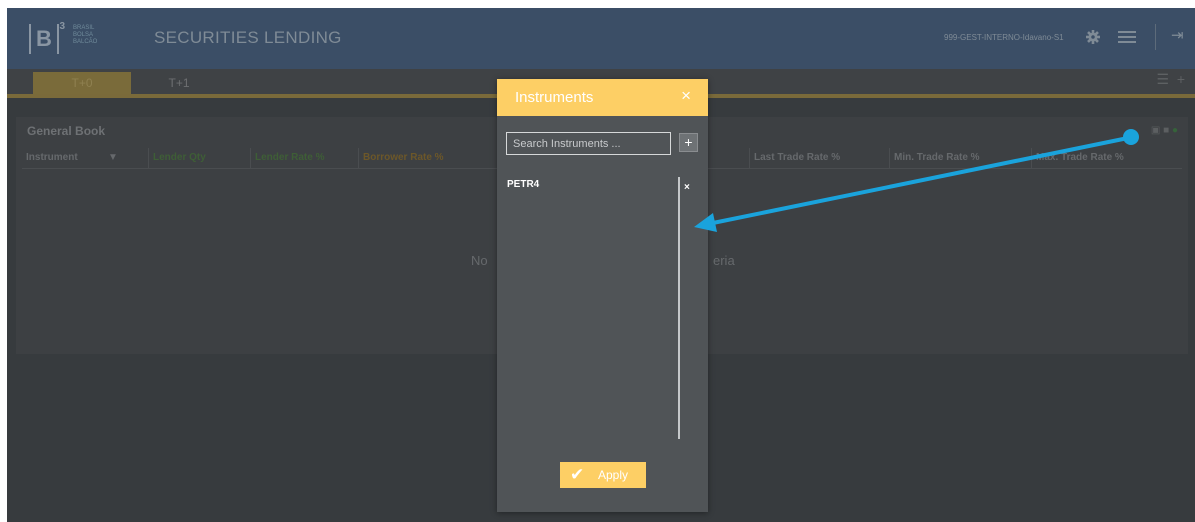 The height and width of the screenshot is (522, 1195). What do you see at coordinates (66, 131) in the screenshot?
I see `panel-title: General Book` at bounding box center [66, 131].